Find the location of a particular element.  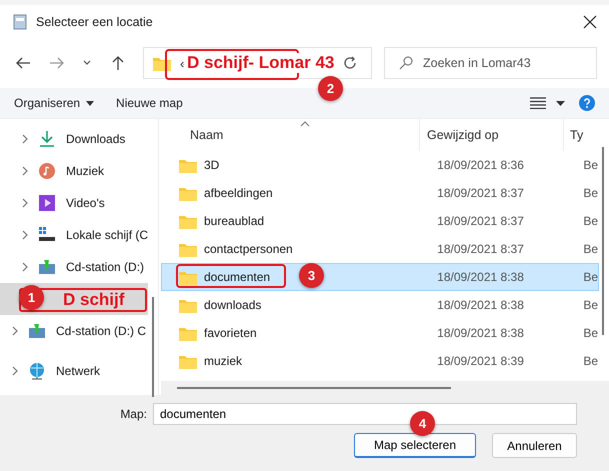

sidebar-item: Cd-station (D:) C is located at coordinates (74, 331).